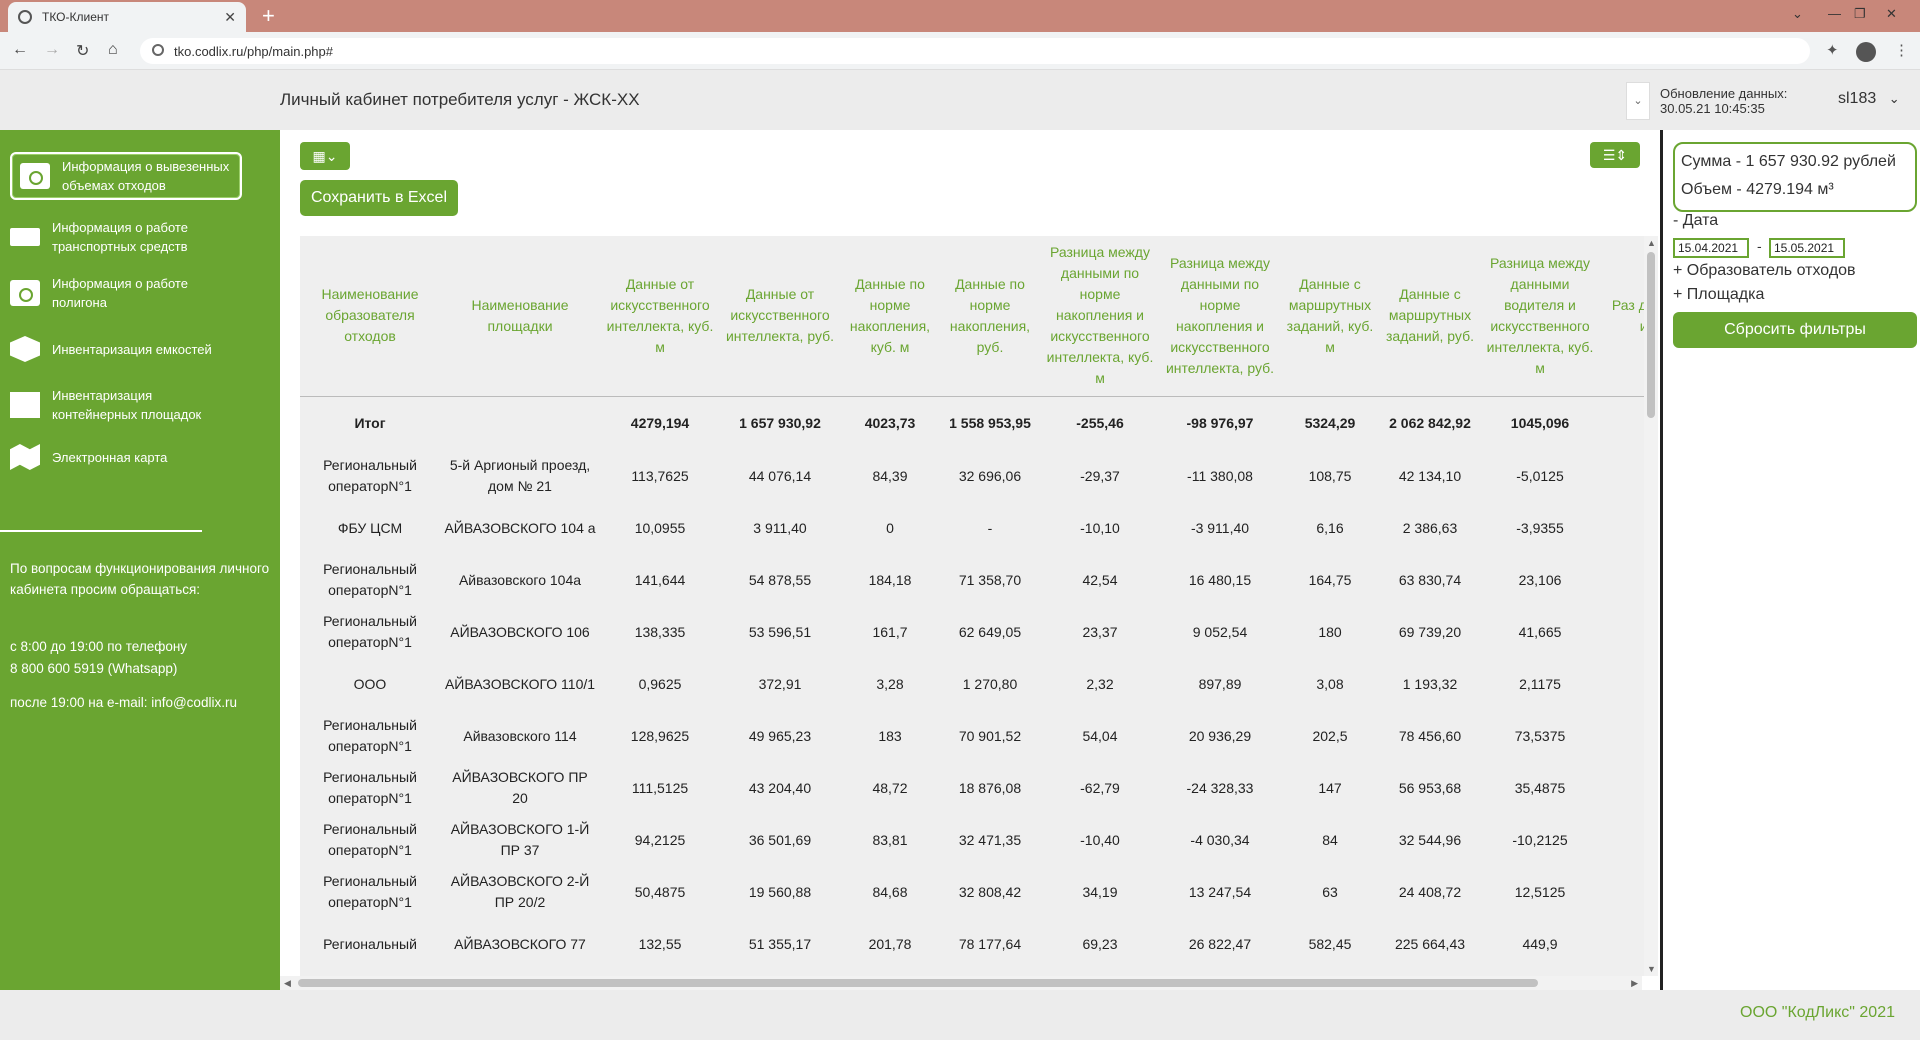 The width and height of the screenshot is (1920, 1040). I want to click on table-cell: 13 247,54, so click(1220, 891).